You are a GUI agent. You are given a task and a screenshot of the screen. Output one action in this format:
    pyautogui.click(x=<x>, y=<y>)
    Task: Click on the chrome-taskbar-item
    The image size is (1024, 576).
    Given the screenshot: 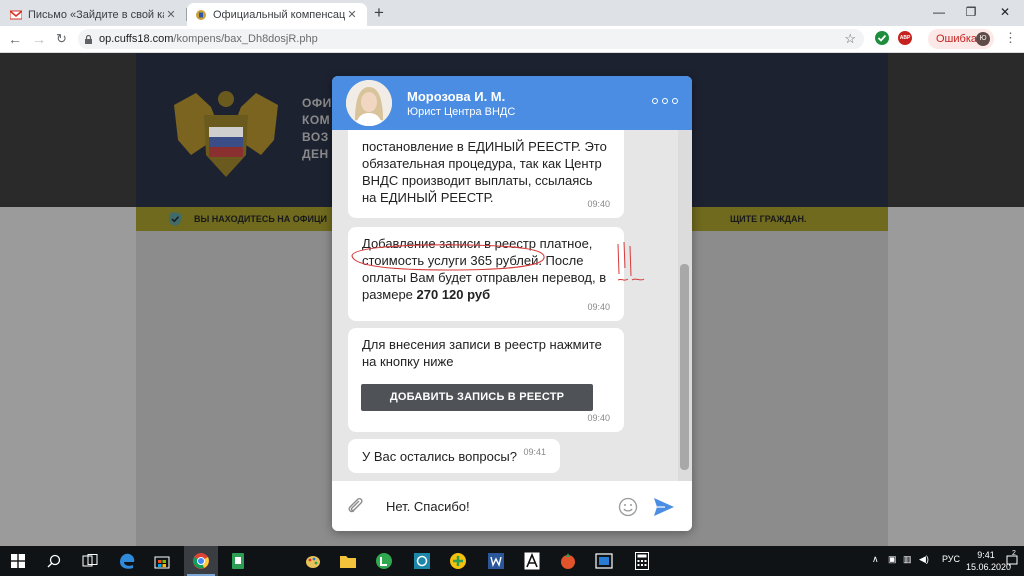 What is the action you would take?
    pyautogui.click(x=201, y=561)
    